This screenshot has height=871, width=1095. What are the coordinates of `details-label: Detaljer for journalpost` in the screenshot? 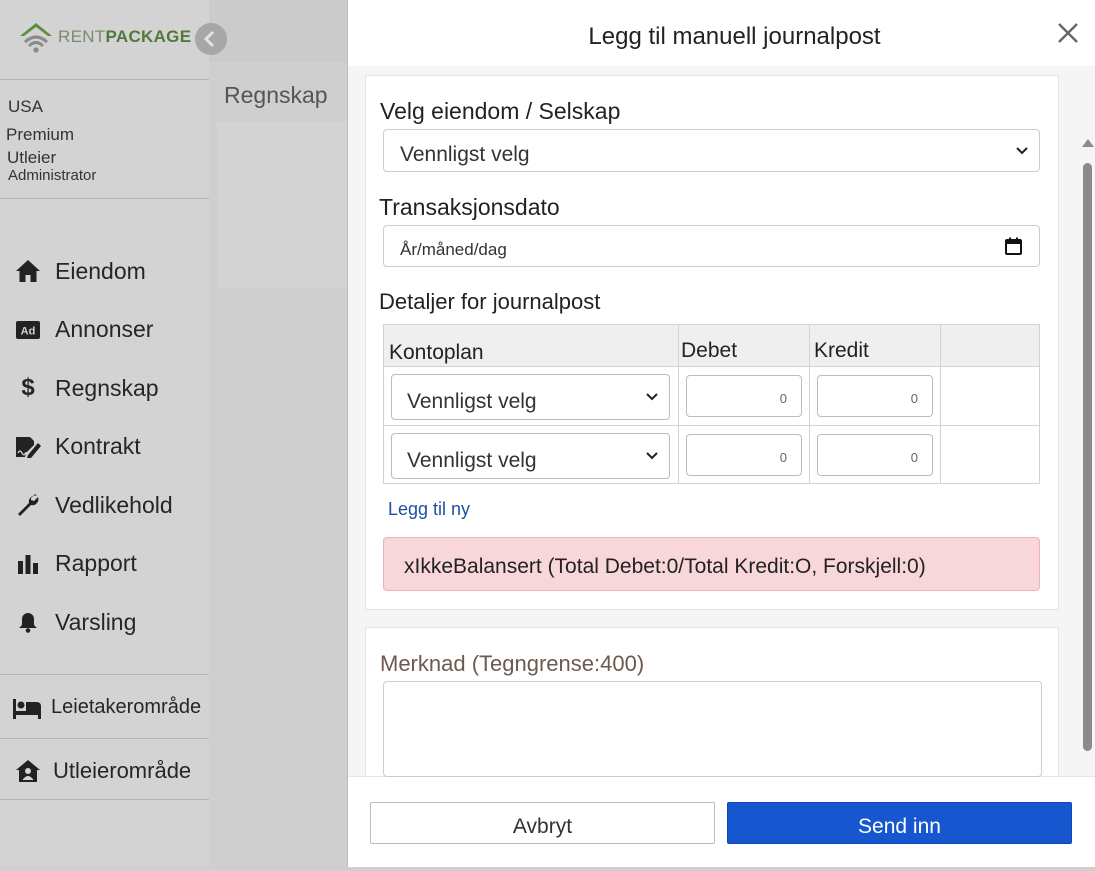 It's located at (490, 301).